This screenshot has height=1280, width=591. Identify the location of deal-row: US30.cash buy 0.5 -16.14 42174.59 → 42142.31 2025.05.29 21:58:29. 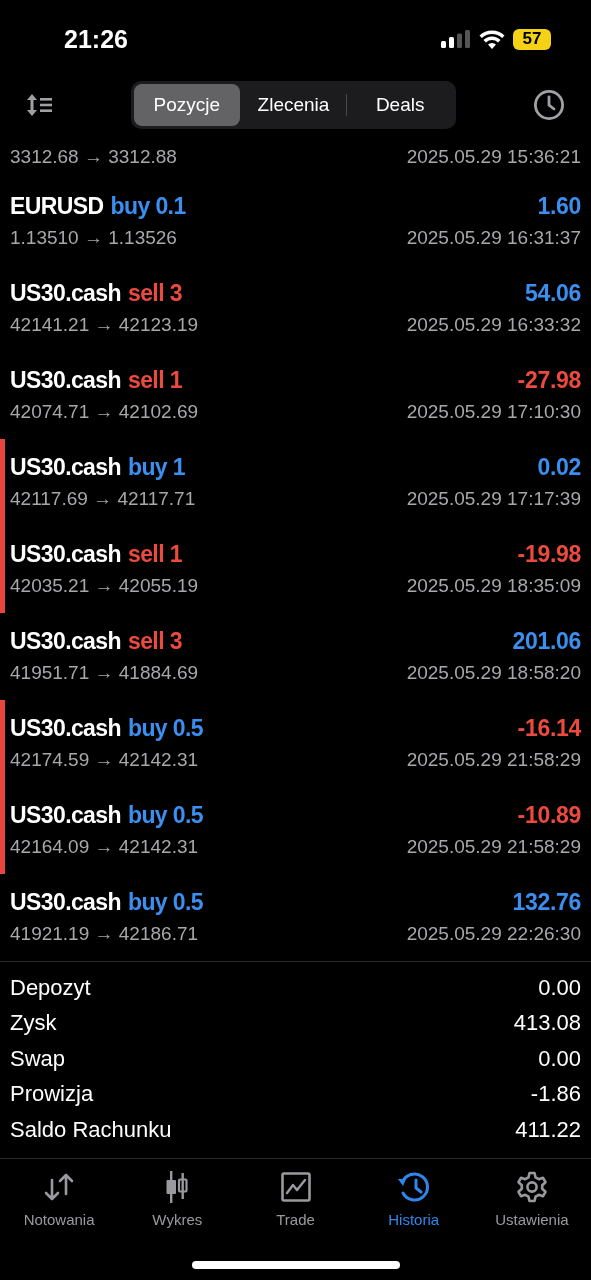
(295, 743).